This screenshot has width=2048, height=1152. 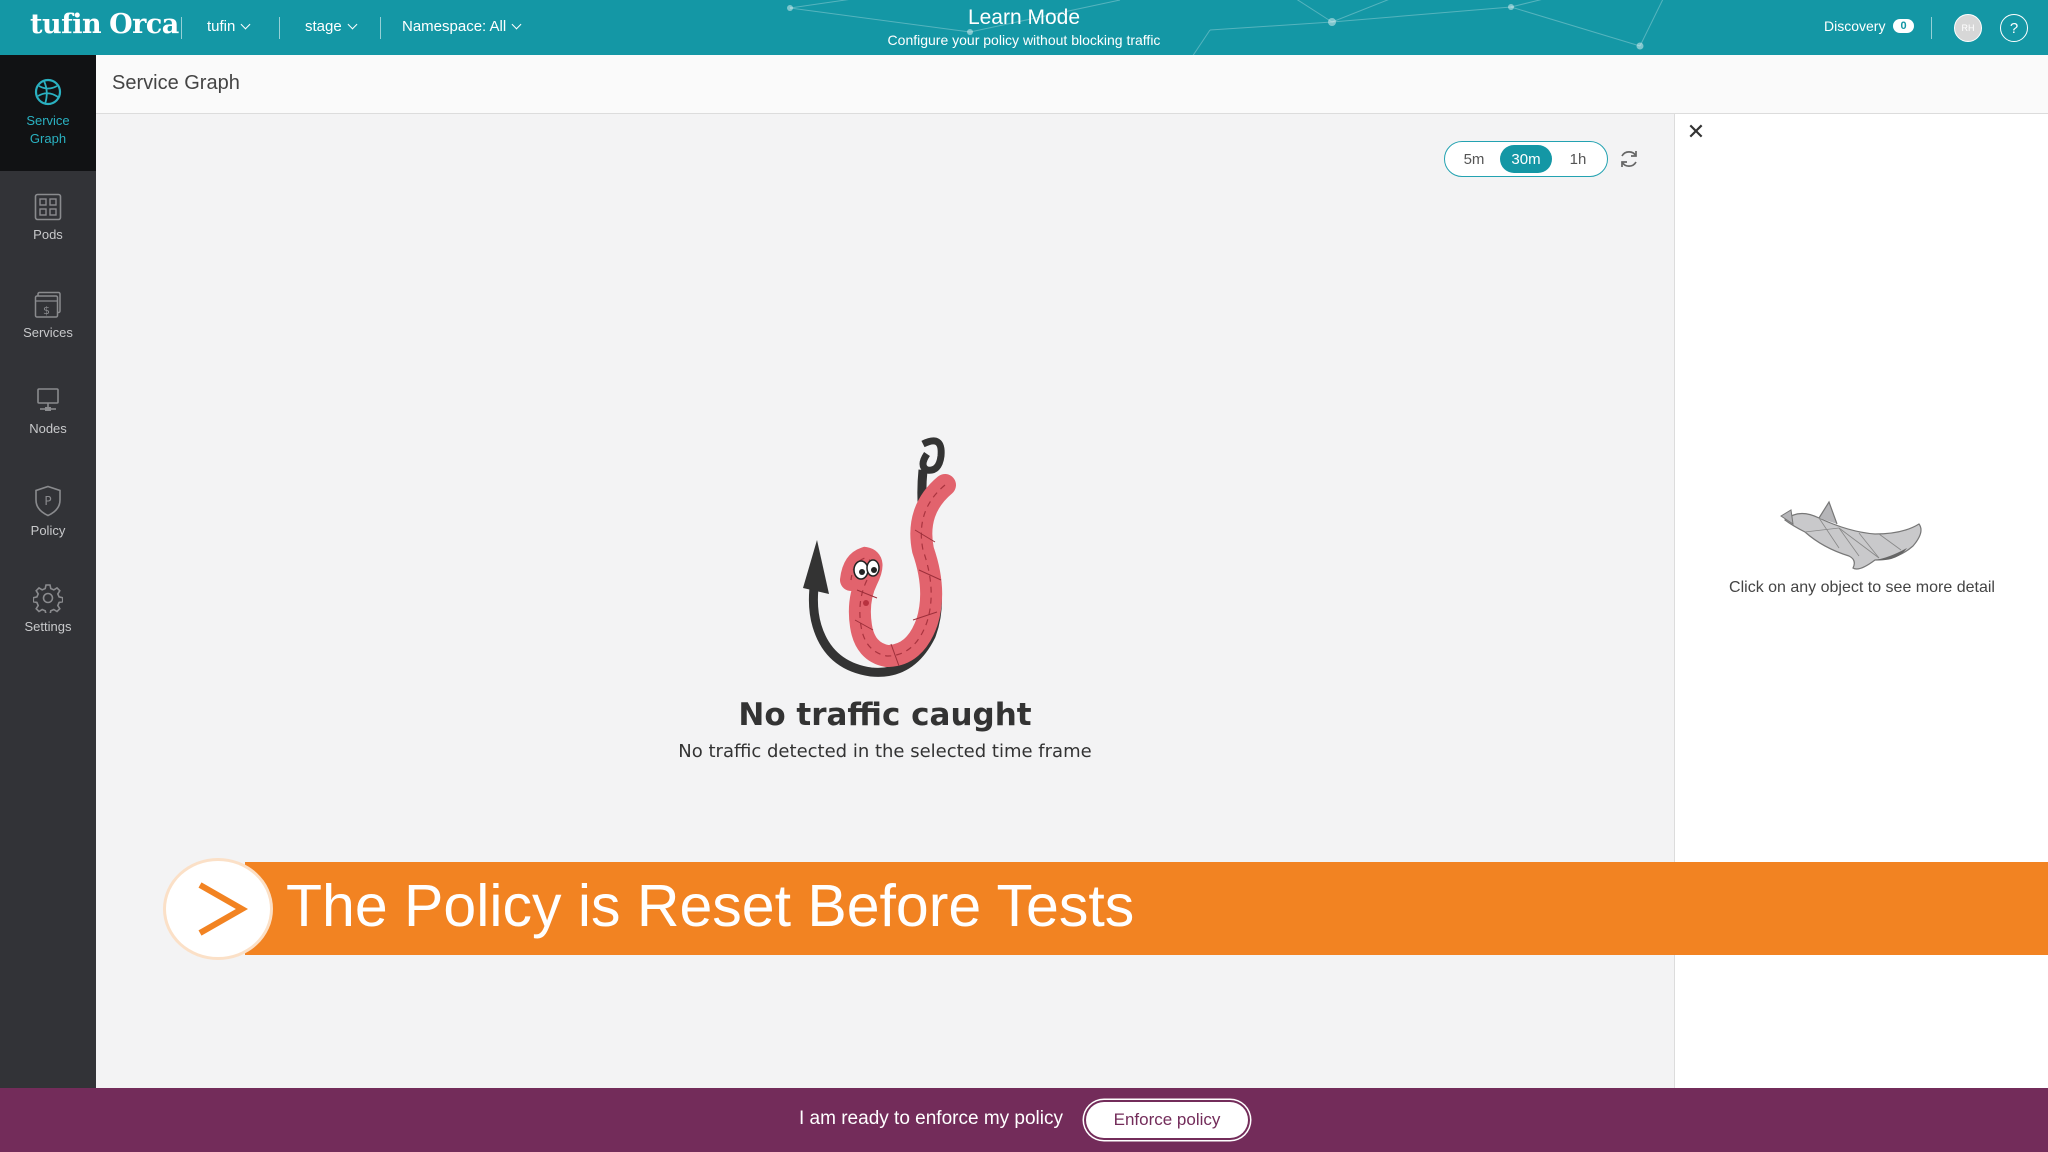 I want to click on time-range-toggle: 5m 30m 1h, so click(x=1526, y=159).